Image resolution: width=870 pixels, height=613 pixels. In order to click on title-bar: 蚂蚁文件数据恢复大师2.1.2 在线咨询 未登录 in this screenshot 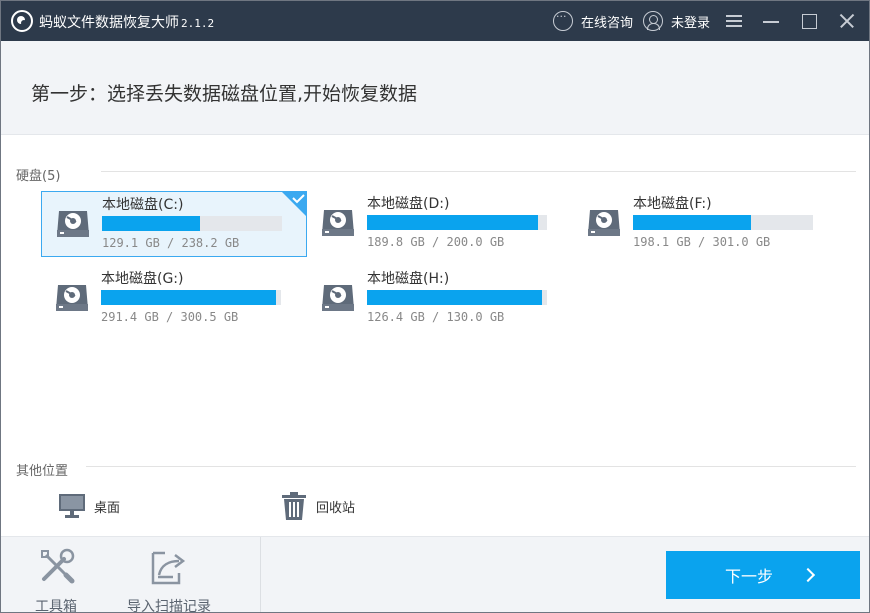, I will do `click(435, 21)`.